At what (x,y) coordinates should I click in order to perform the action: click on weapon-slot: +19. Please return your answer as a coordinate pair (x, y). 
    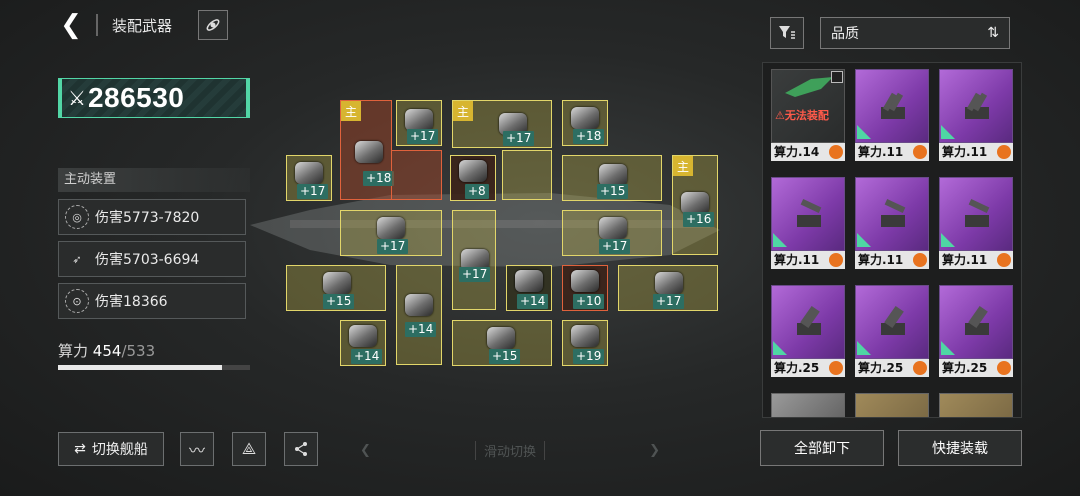
    Looking at the image, I should click on (585, 343).